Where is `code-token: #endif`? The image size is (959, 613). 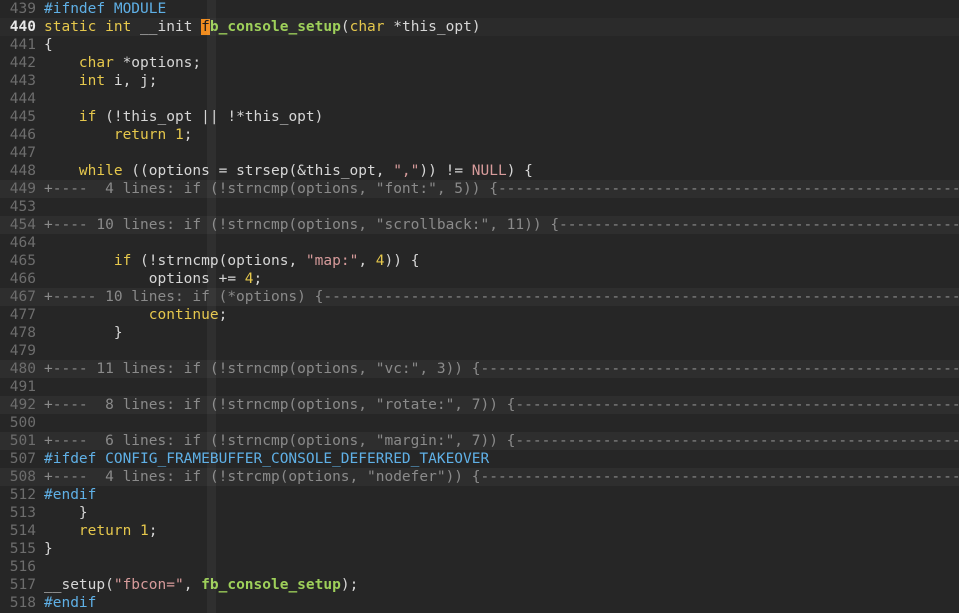 code-token: #endif is located at coordinates (70, 495).